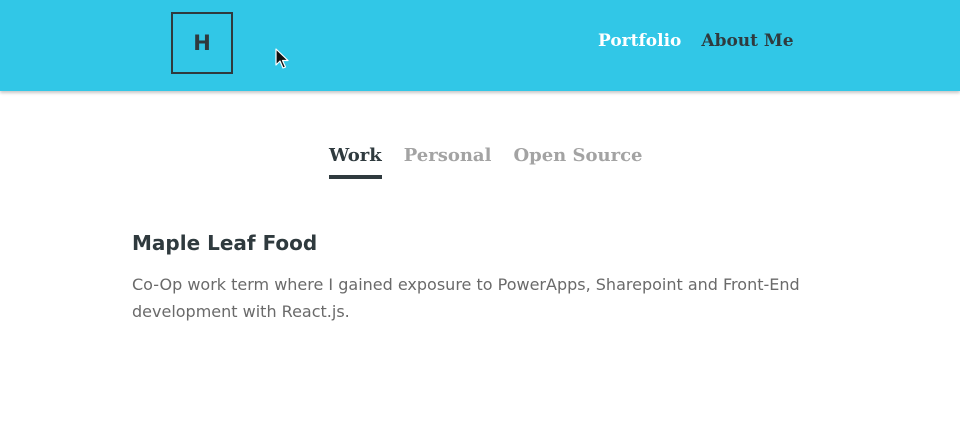  Describe the element at coordinates (225, 243) in the screenshot. I see `project-title: Maple Leaf Food` at that location.